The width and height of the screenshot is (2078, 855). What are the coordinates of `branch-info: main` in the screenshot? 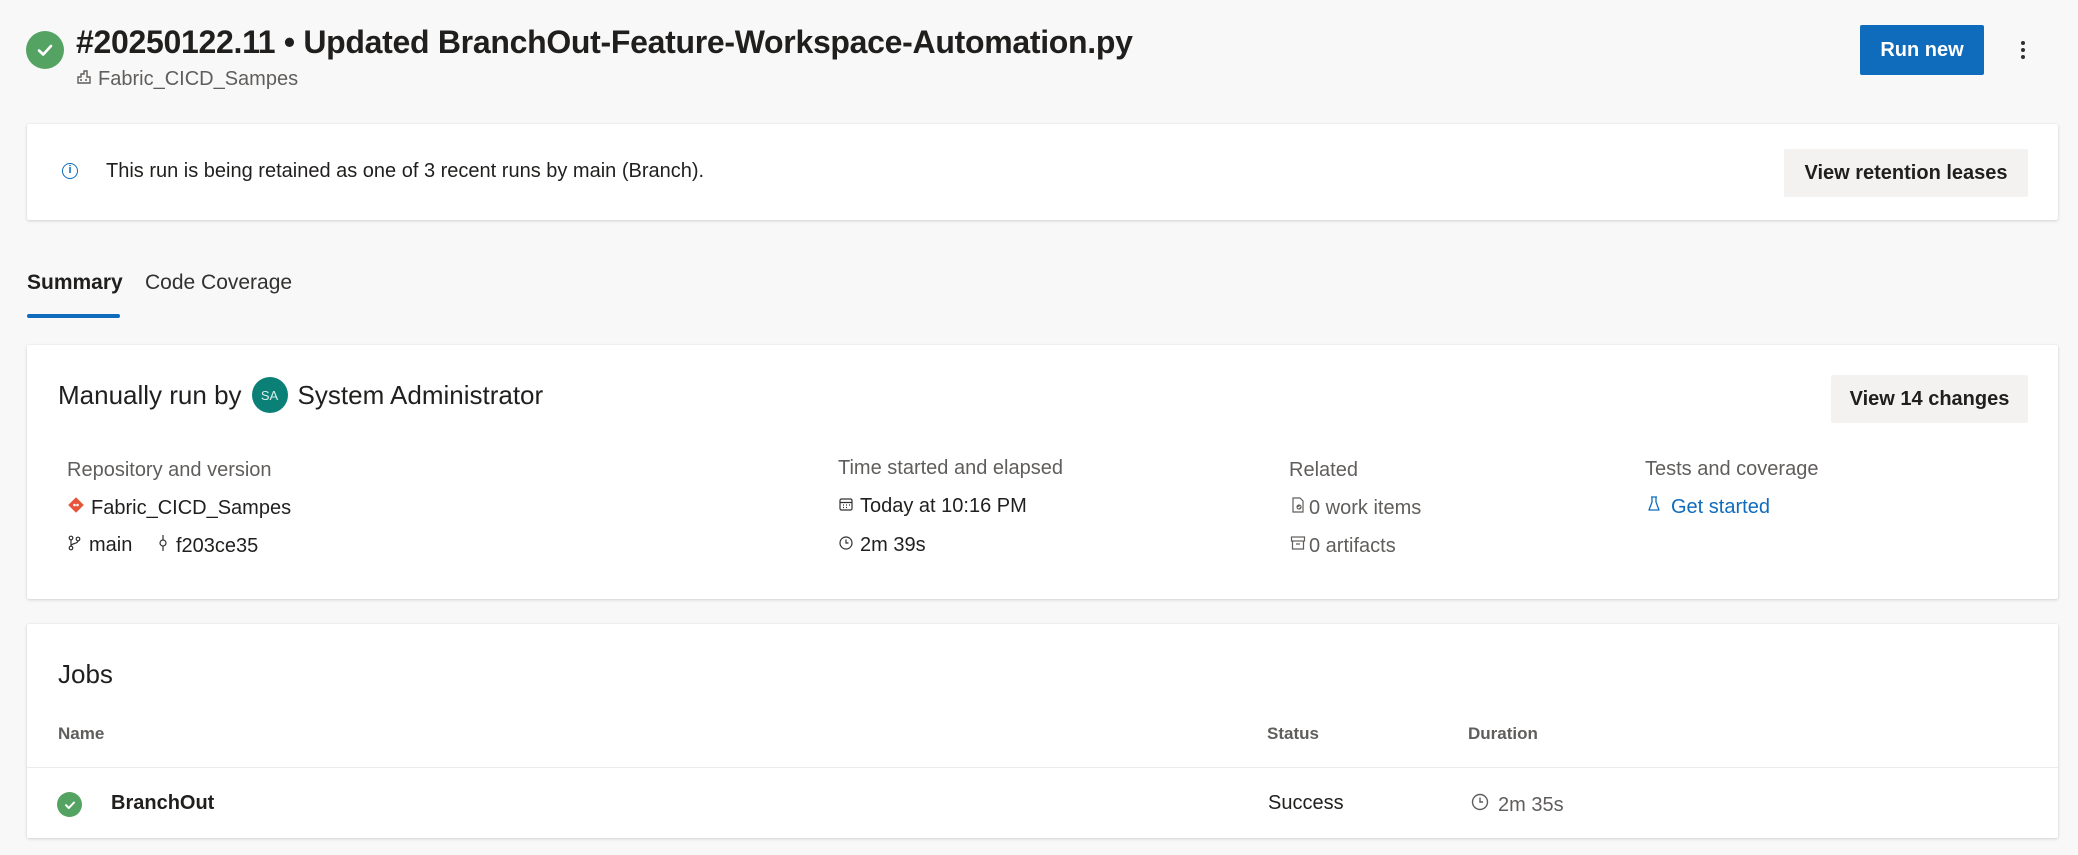 It's located at (99, 545).